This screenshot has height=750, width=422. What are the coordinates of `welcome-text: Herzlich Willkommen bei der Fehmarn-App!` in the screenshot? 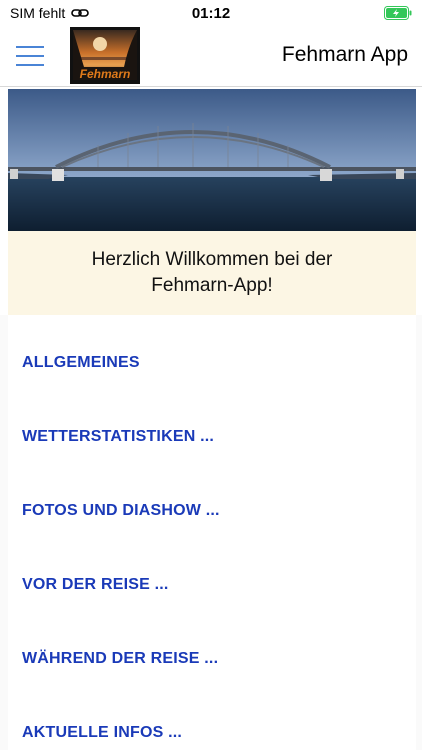 It's located at (212, 273).